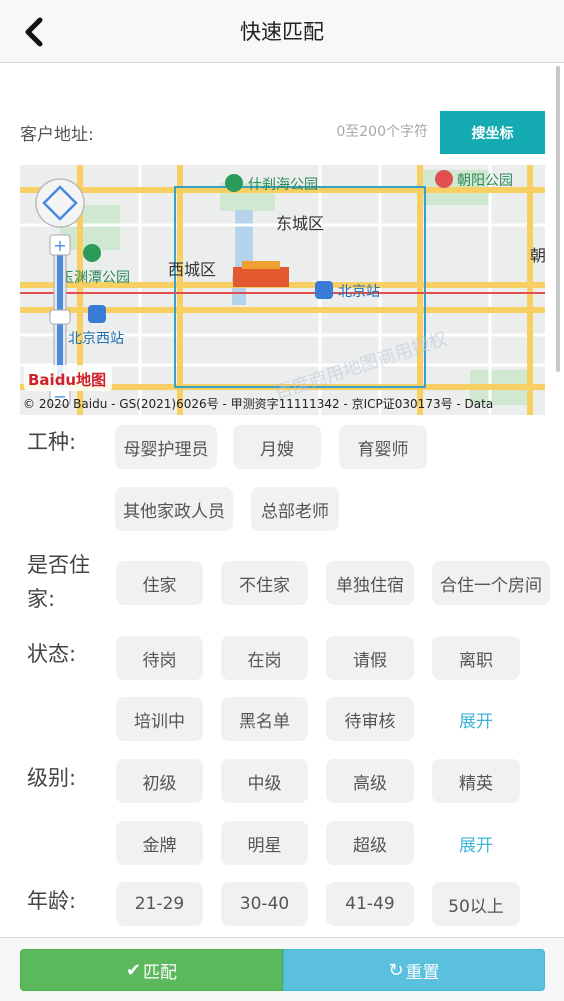  What do you see at coordinates (370, 583) in the screenshot?
I see `chip-live-in-2: 单独住宿` at bounding box center [370, 583].